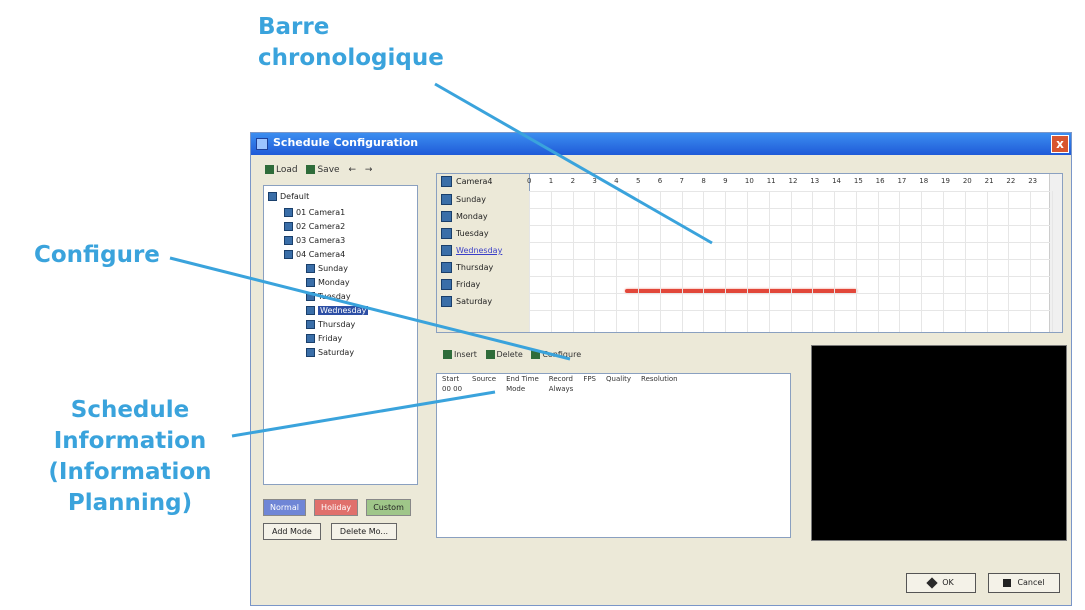  What do you see at coordinates (573, 163) in the screenshot?
I see `leader-line-timeline` at bounding box center [573, 163].